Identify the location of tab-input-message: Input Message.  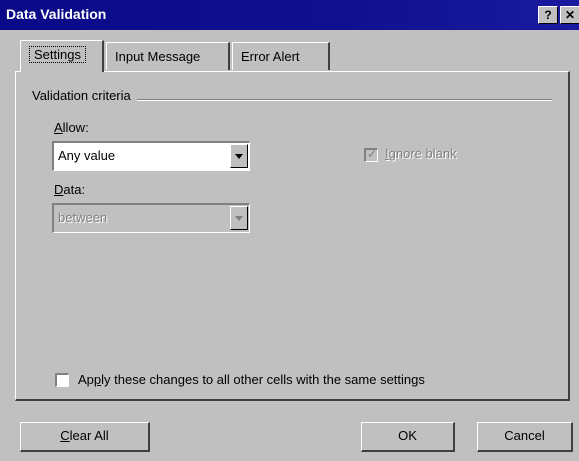
(168, 56).